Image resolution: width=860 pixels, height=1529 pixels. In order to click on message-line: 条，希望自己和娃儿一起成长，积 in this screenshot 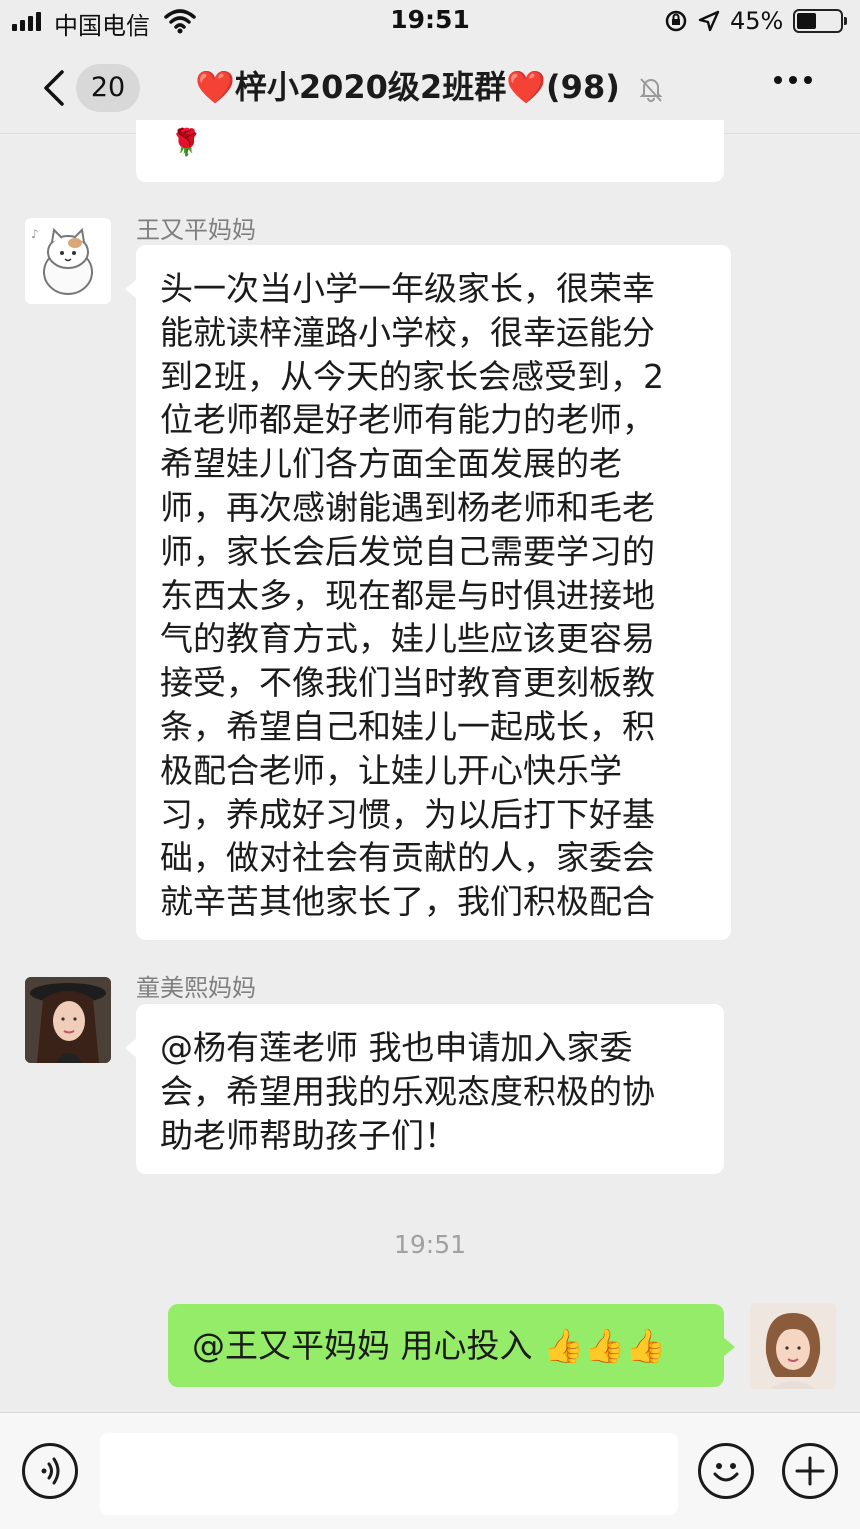, I will do `click(407, 726)`.